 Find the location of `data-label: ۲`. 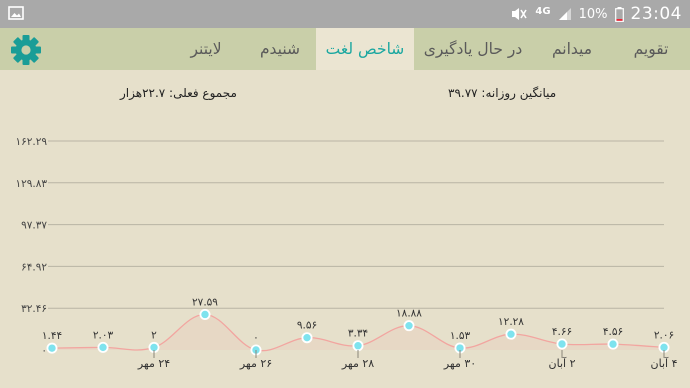

data-label: ۲ is located at coordinates (154, 335).